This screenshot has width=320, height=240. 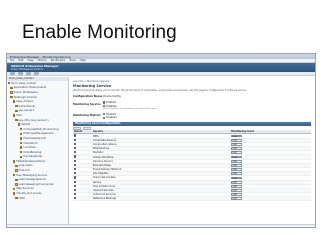 What do you see at coordinates (36, 73) in the screenshot?
I see `home-button` at bounding box center [36, 73].